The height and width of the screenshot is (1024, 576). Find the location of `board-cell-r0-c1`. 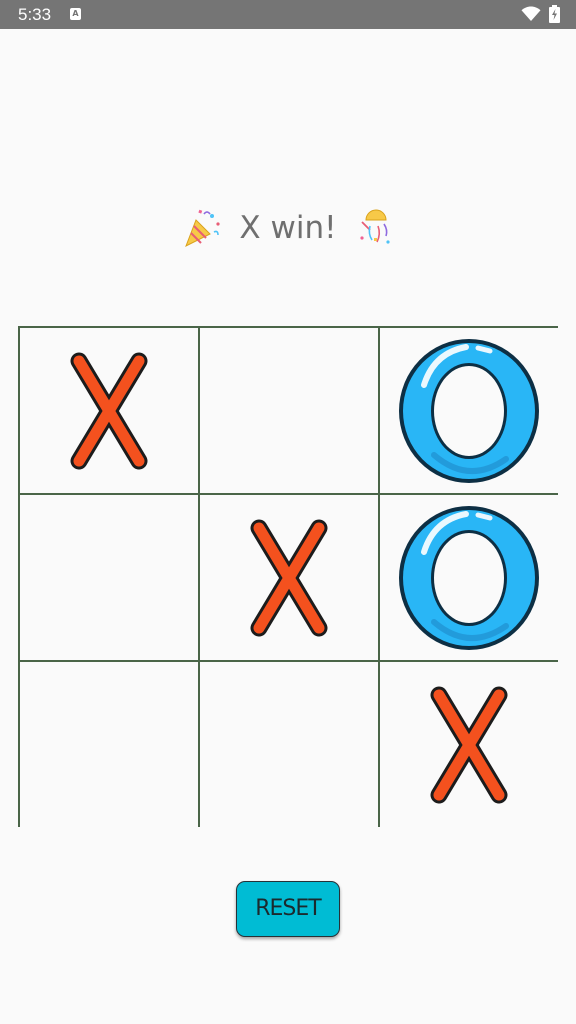

board-cell-r0-c1 is located at coordinates (289, 410).